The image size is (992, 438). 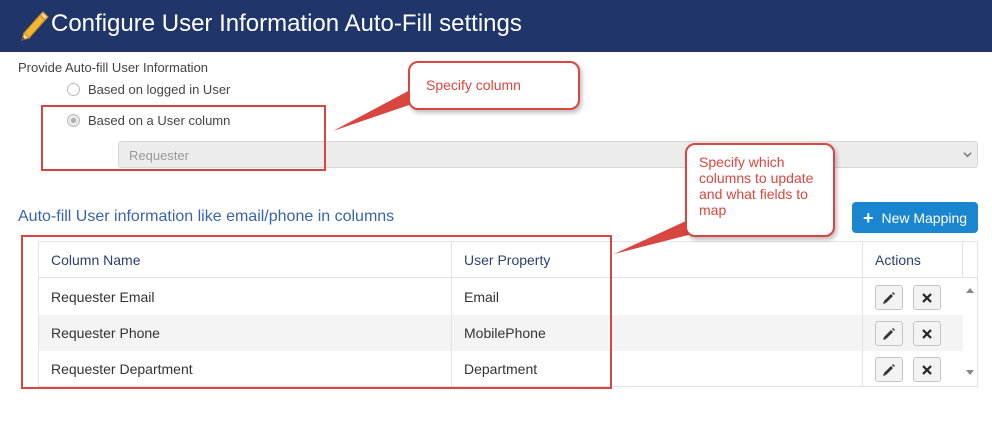 I want to click on radio-logged-in-user: Based on logged in User, so click(x=148, y=89).